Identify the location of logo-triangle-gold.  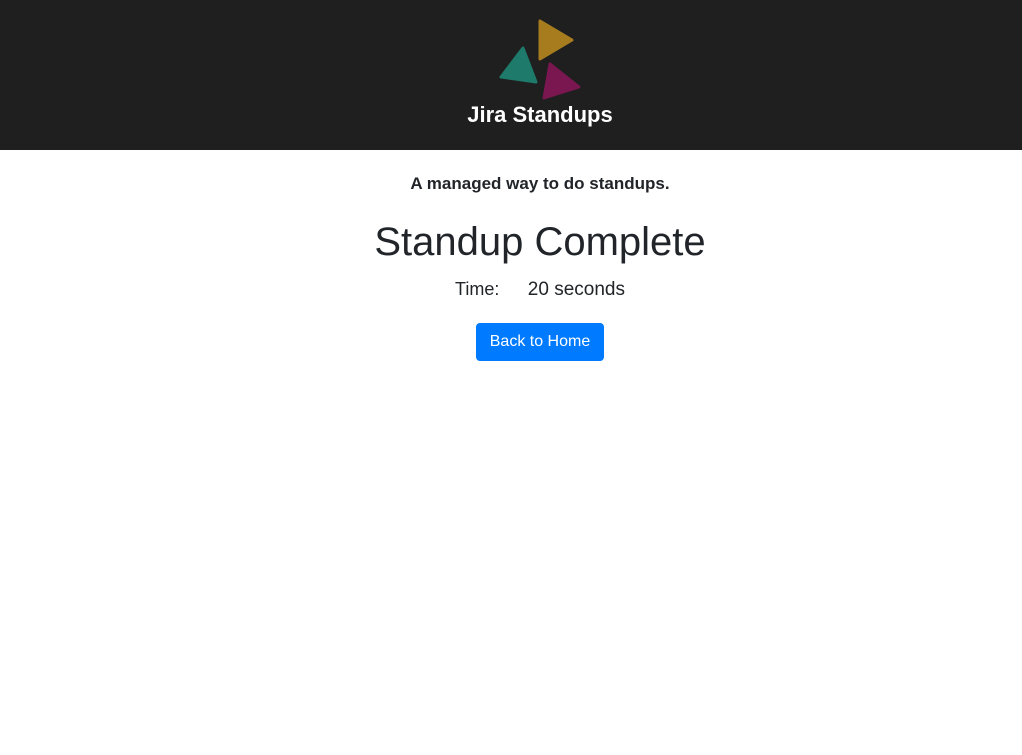
(556, 40).